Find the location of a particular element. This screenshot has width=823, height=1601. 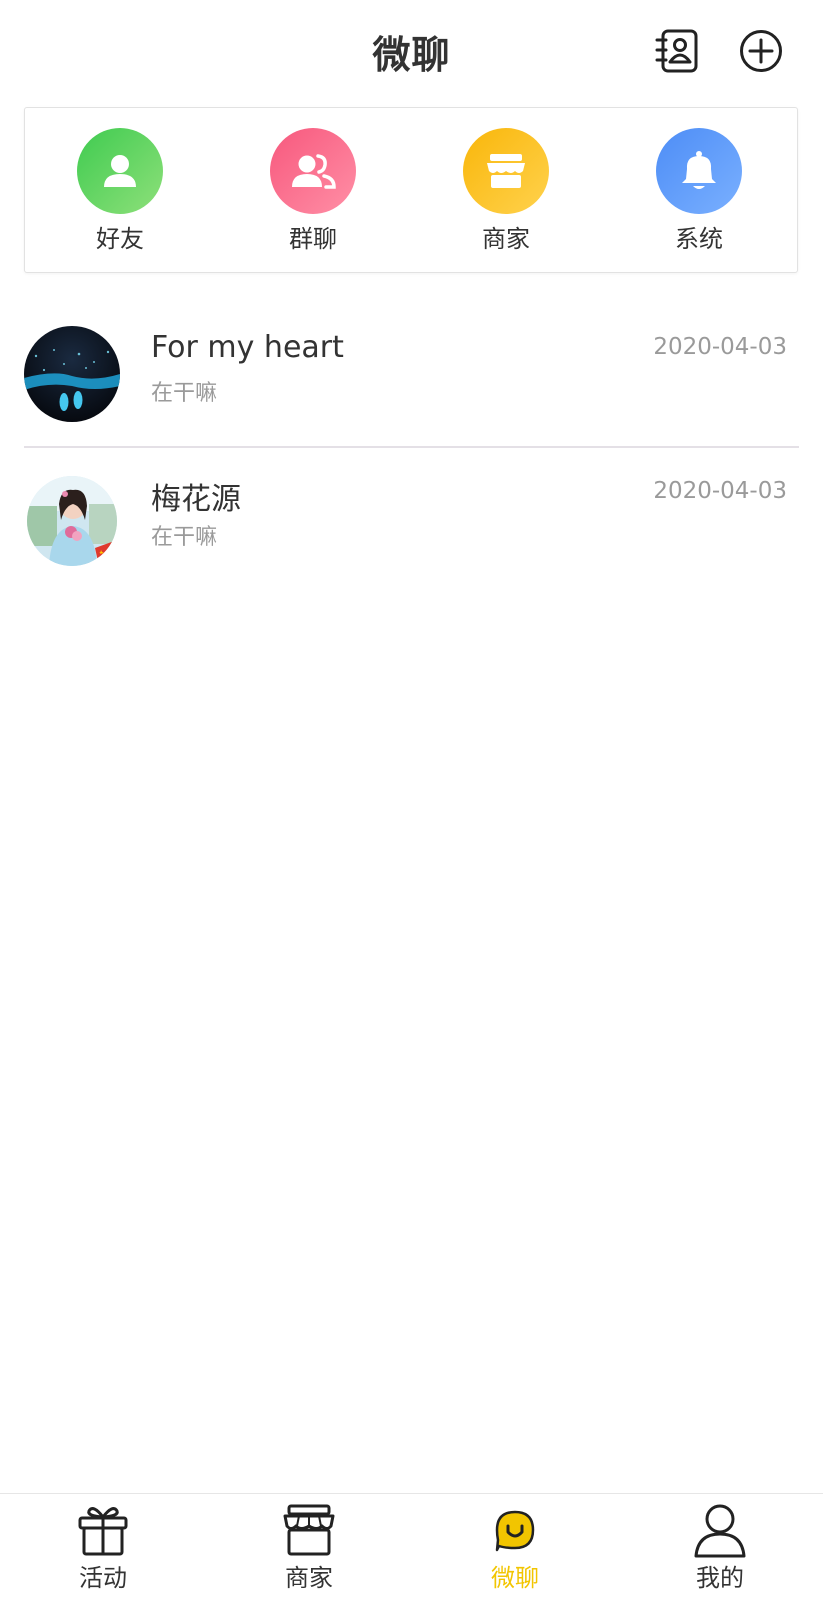

category-card: 好友 群聊 商家 系统 is located at coordinates (411, 190).